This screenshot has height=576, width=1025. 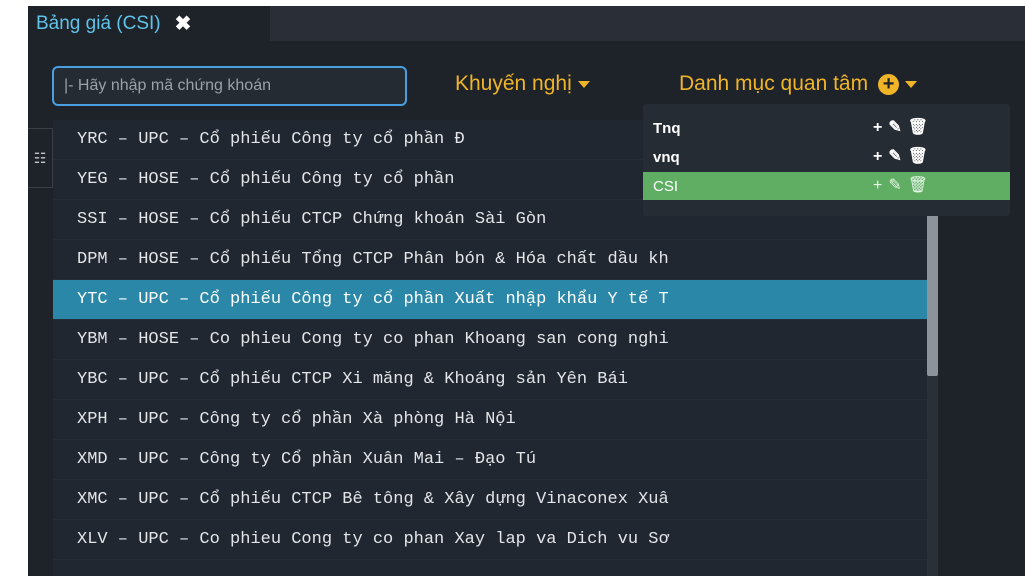 I want to click on recommend-menu-label: Khuyến nghị, so click(x=513, y=83).